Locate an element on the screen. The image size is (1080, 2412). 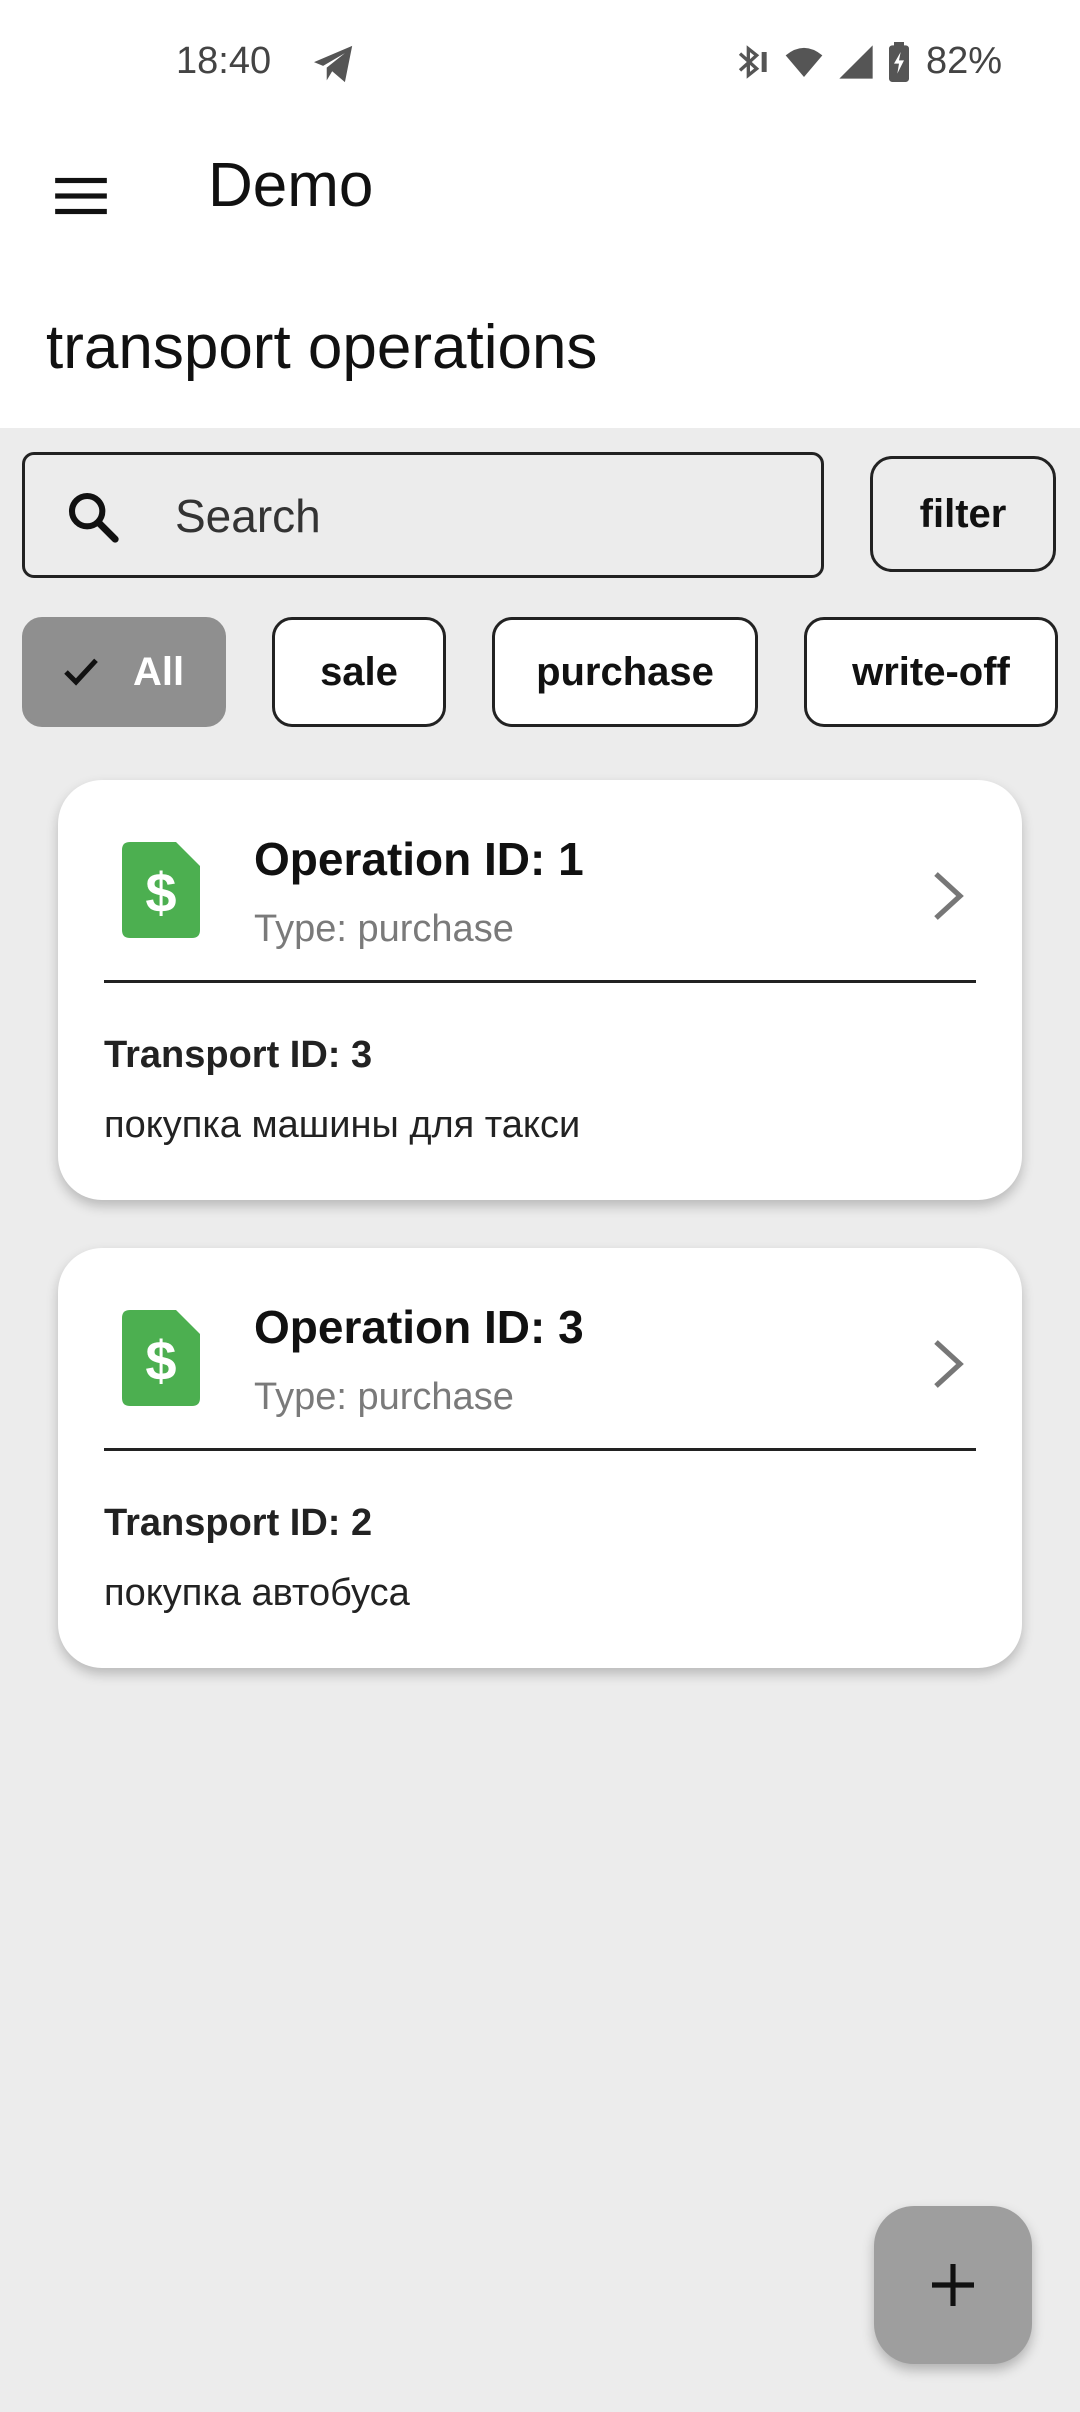
app-bar: Demo is located at coordinates (540, 215).